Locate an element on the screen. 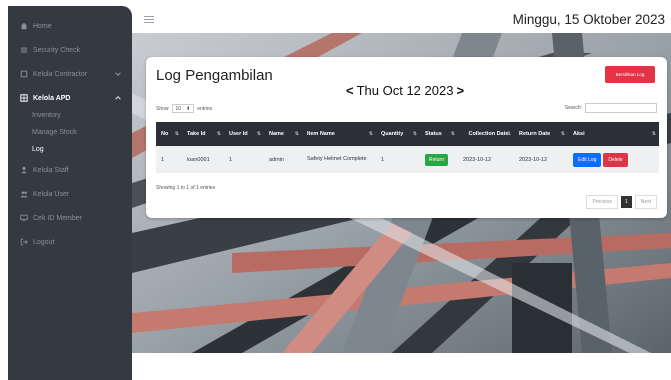  entries-select: 10 ⬍ is located at coordinates (183, 108).